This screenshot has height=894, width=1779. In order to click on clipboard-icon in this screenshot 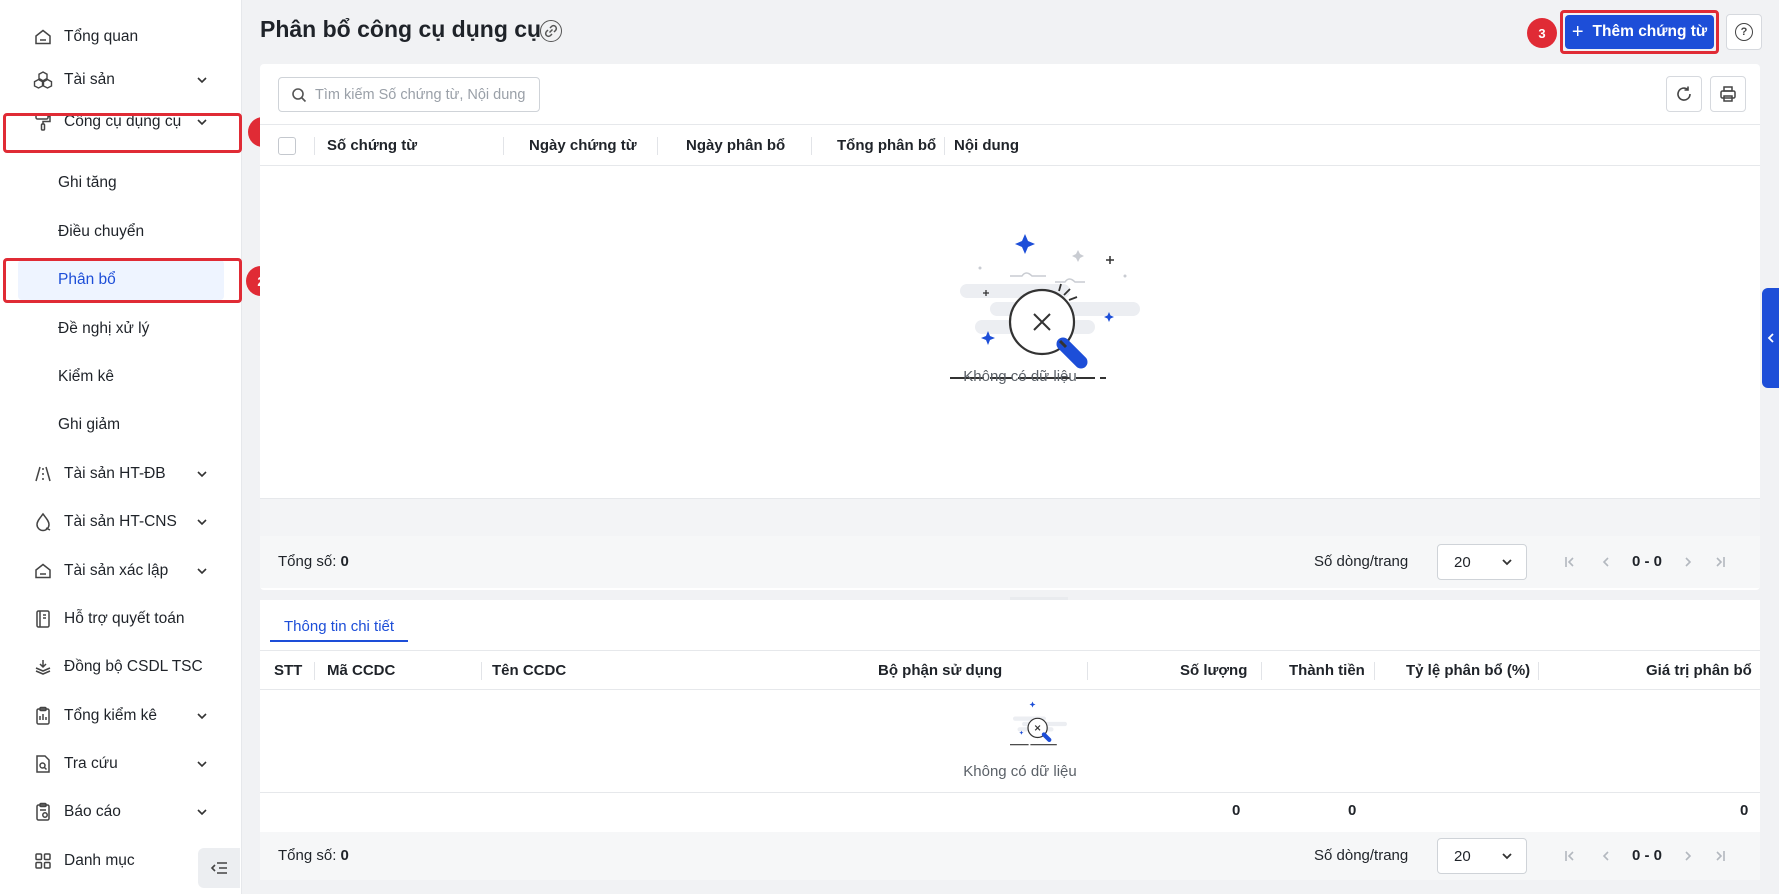, I will do `click(43, 716)`.